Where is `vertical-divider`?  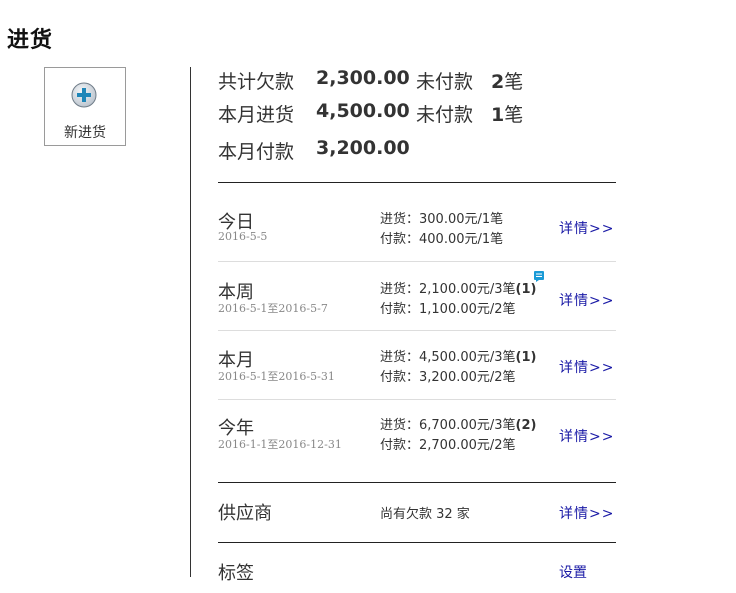 vertical-divider is located at coordinates (190, 322).